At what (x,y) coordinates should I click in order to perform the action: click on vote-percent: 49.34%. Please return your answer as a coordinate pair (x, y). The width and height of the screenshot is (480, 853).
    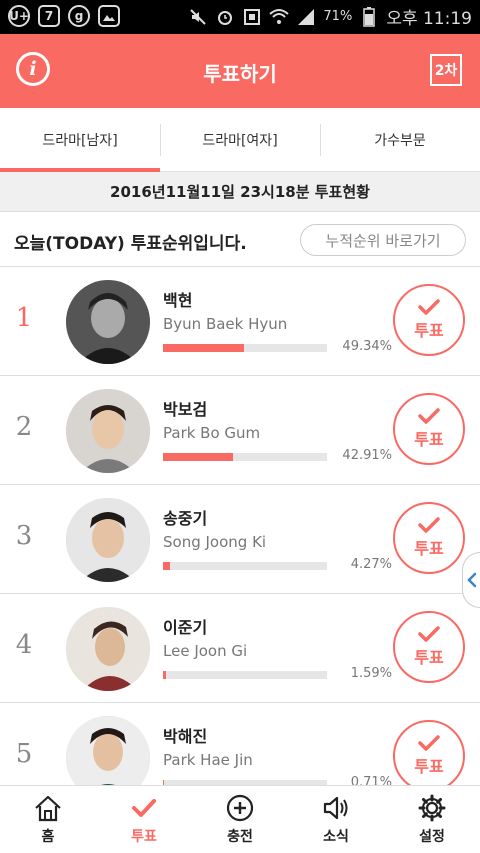
    Looking at the image, I should click on (367, 346).